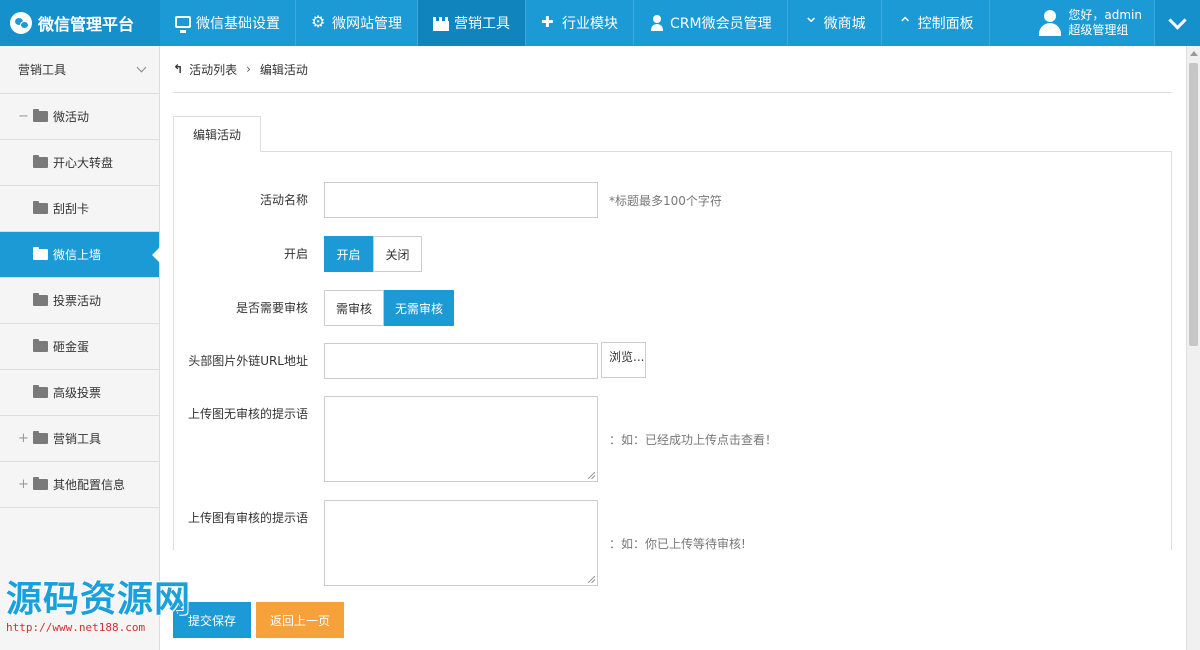  I want to click on user-role: 超级管理组, so click(1098, 30).